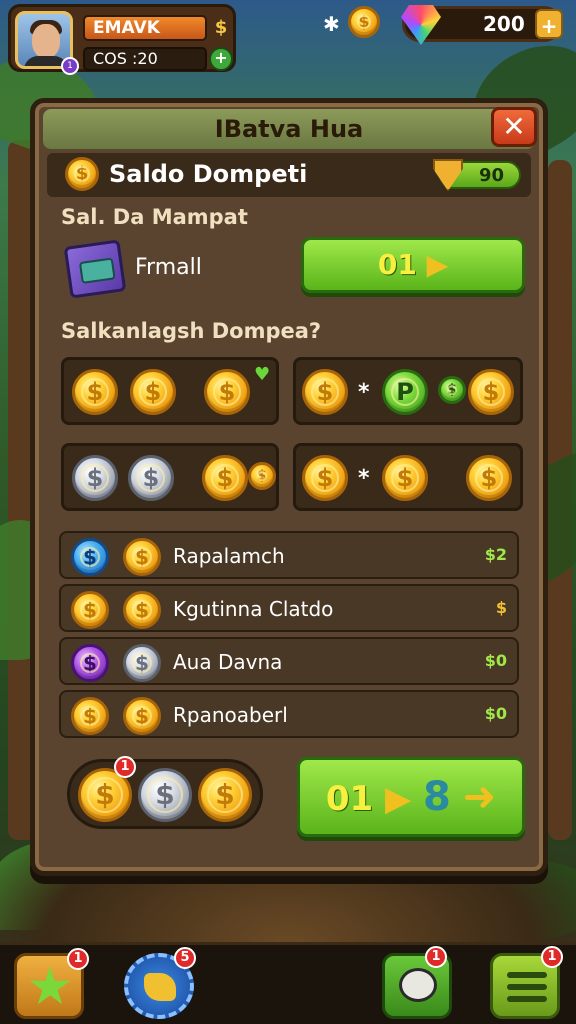  I want to click on balance-coin-icon: $, so click(82, 174).